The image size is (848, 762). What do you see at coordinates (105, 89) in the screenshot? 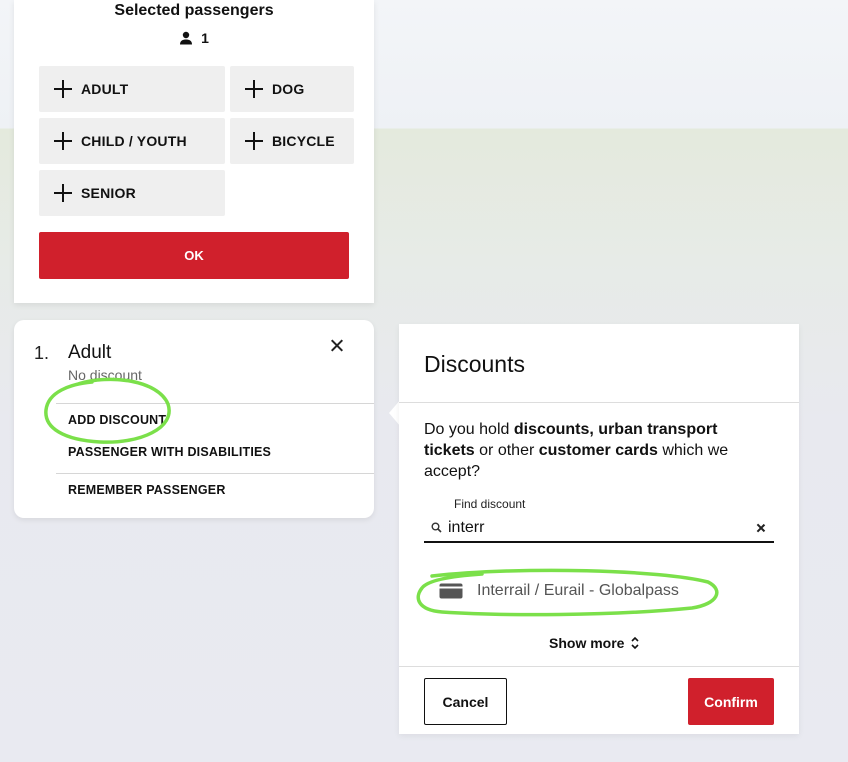
I see `add-adult-label: ADULT` at bounding box center [105, 89].